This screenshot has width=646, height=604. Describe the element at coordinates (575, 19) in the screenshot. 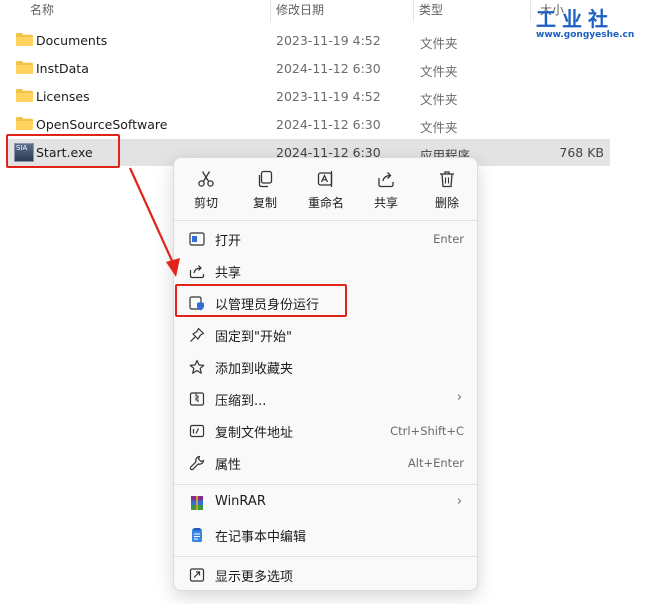

I see `watermark-logo: 工业社` at that location.